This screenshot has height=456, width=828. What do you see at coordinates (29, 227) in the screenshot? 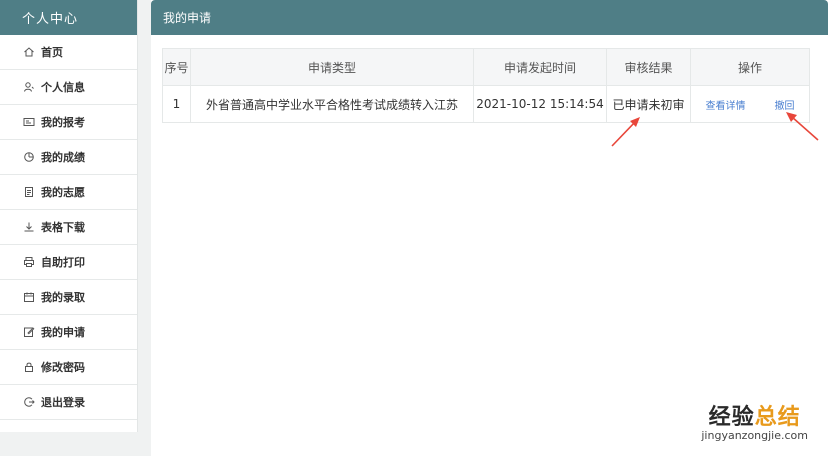
I see `download-icon` at bounding box center [29, 227].